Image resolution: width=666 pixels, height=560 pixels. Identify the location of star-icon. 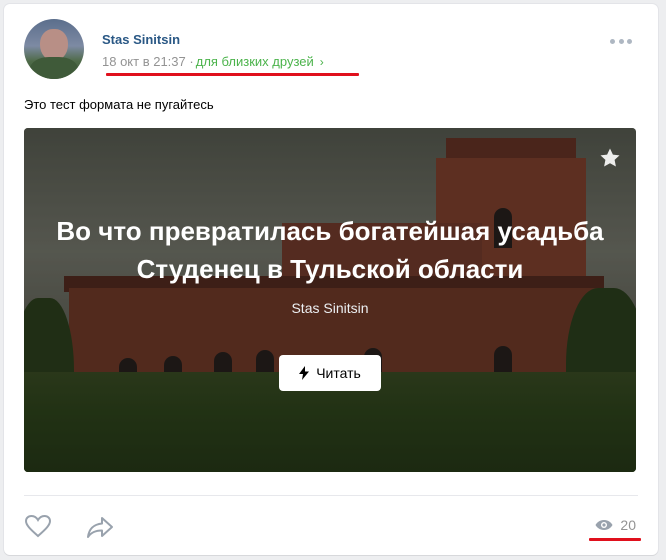
(610, 158).